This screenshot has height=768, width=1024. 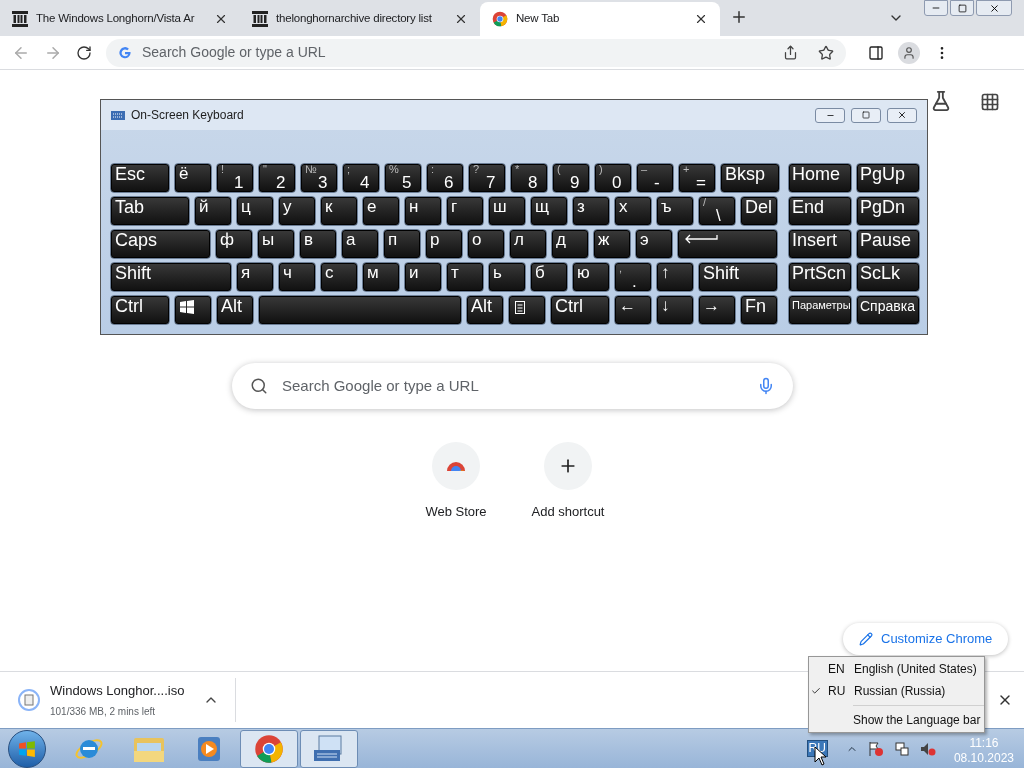 I want to click on keyboard-key: ( 9, so click(x=571, y=178).